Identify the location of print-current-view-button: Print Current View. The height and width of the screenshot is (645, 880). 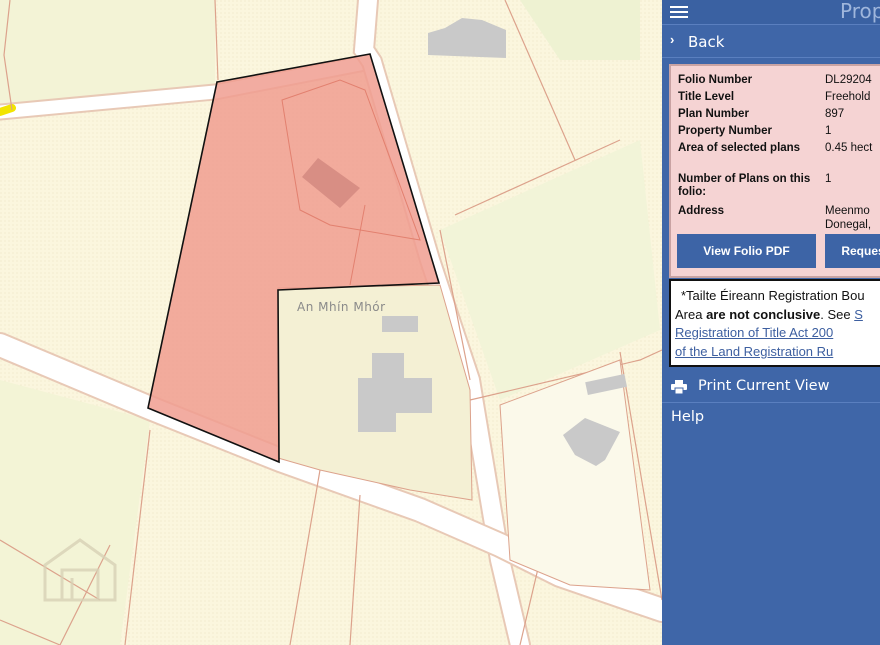
(771, 387).